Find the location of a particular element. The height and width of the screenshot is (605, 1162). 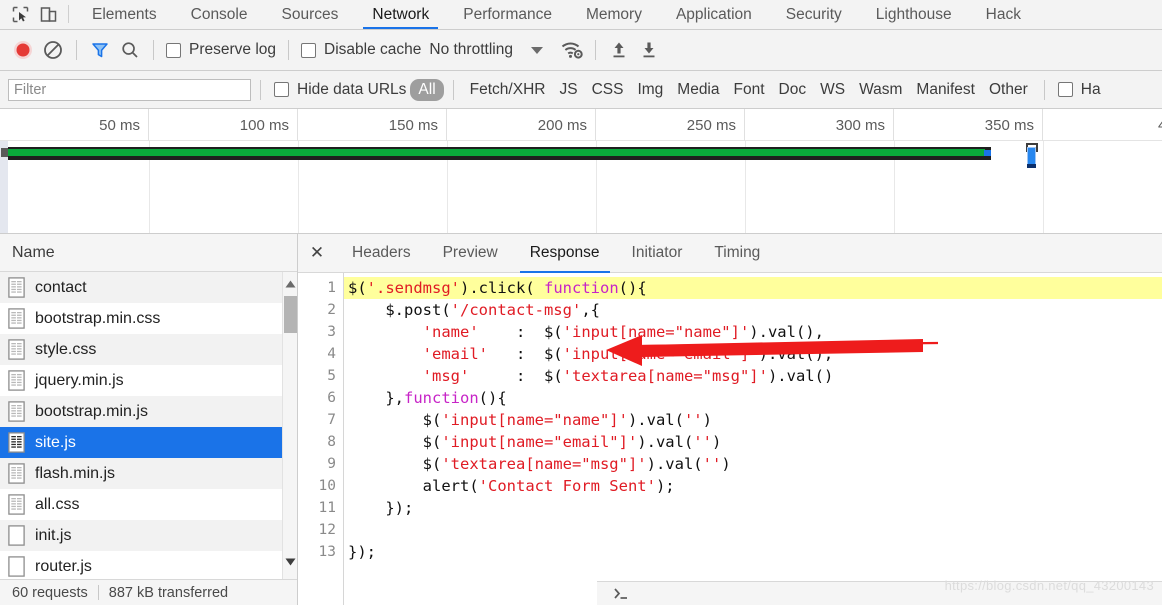

detail-tab-timing: Timing is located at coordinates (737, 253).